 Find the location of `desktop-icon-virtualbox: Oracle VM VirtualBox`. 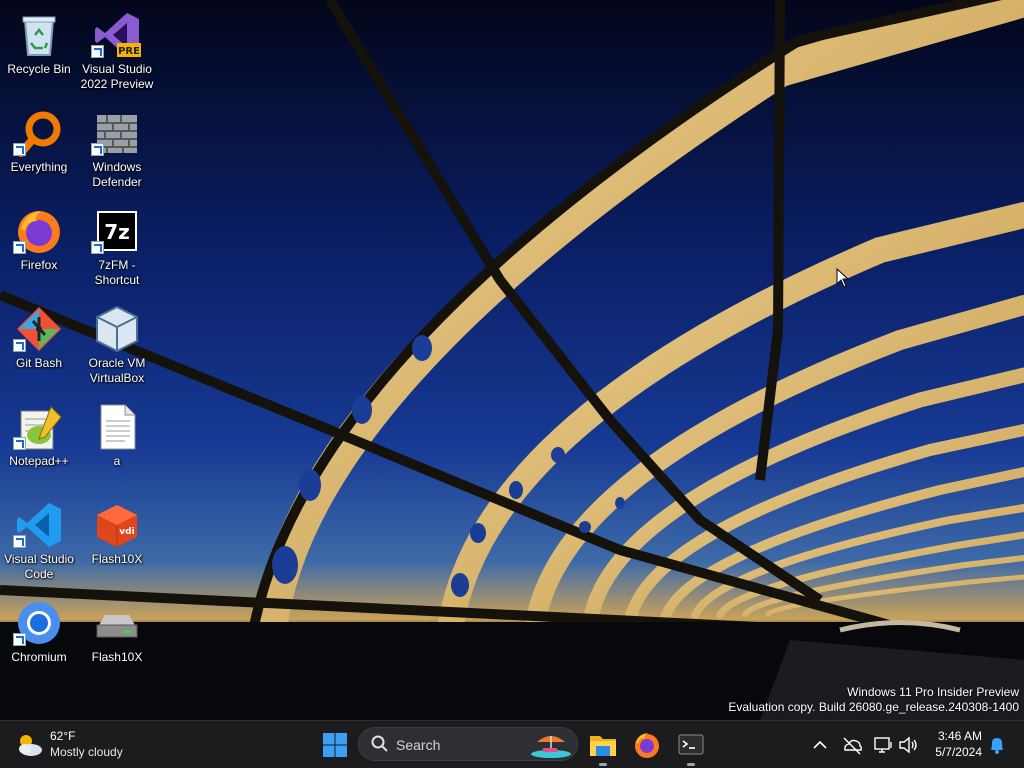

desktop-icon-virtualbox: Oracle VM VirtualBox is located at coordinates (117, 345).